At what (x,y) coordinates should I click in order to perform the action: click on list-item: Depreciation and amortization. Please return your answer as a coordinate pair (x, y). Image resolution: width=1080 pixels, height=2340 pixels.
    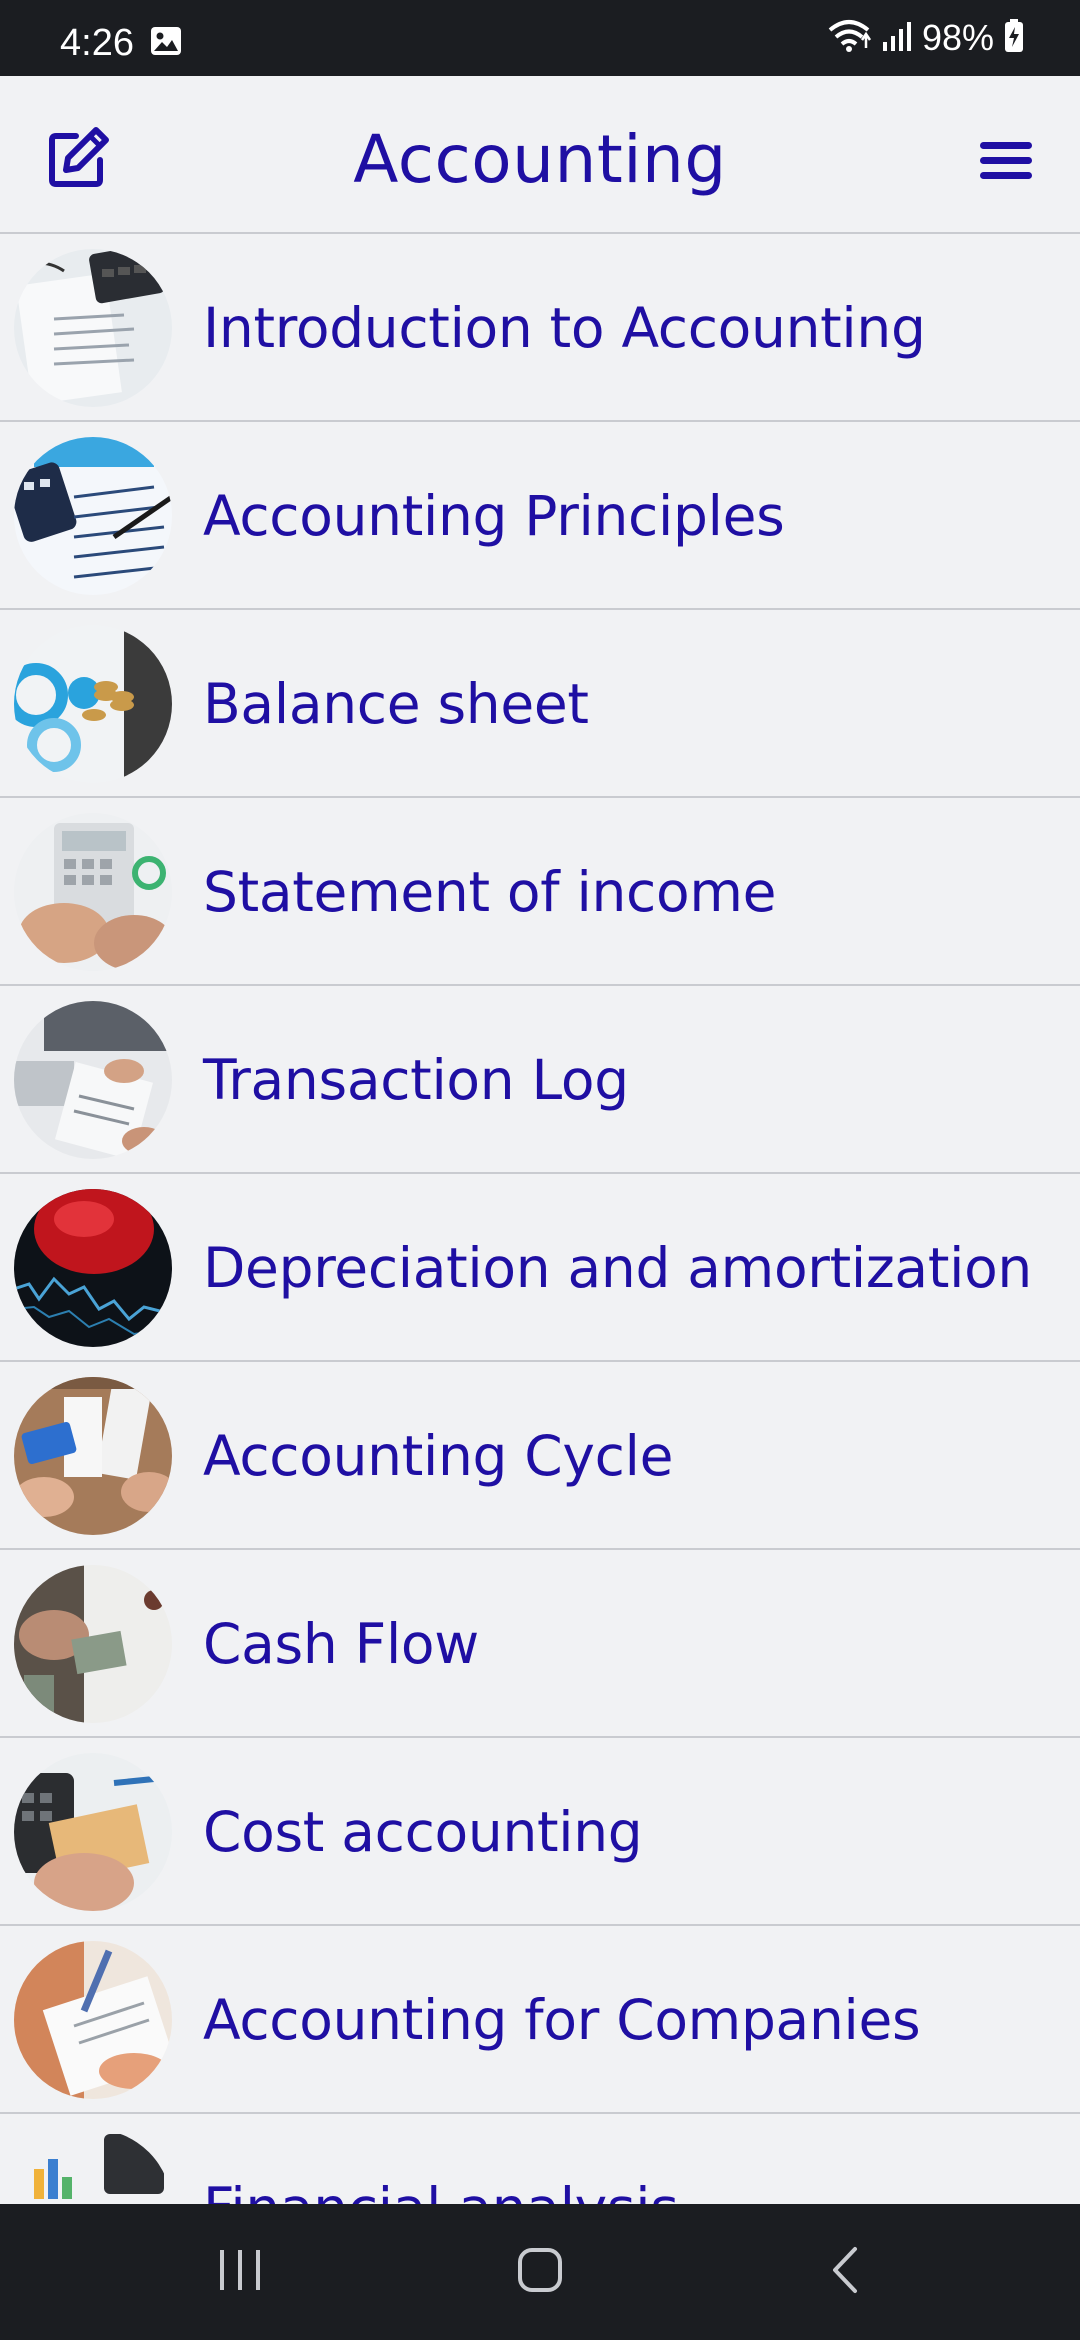
    Looking at the image, I should click on (540, 1268).